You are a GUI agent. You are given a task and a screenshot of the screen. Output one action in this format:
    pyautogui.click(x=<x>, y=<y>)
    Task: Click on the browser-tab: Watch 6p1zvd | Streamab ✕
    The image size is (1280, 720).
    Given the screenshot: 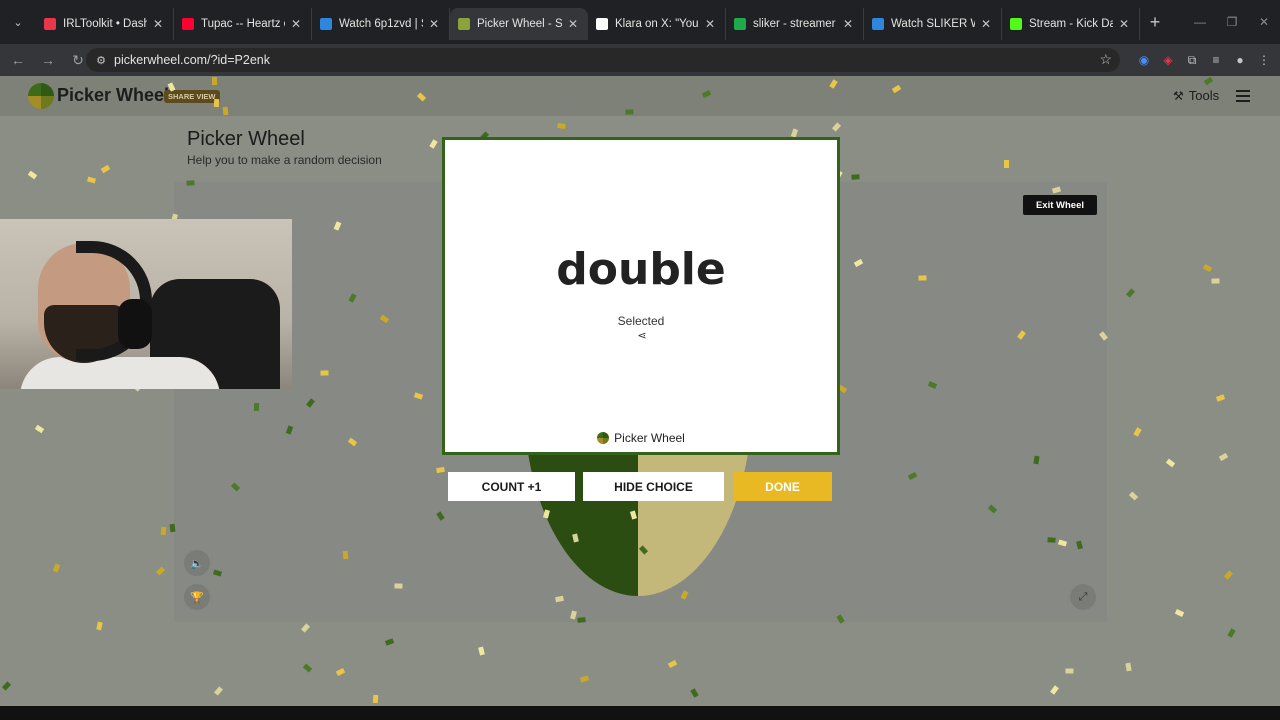 What is the action you would take?
    pyautogui.click(x=381, y=24)
    